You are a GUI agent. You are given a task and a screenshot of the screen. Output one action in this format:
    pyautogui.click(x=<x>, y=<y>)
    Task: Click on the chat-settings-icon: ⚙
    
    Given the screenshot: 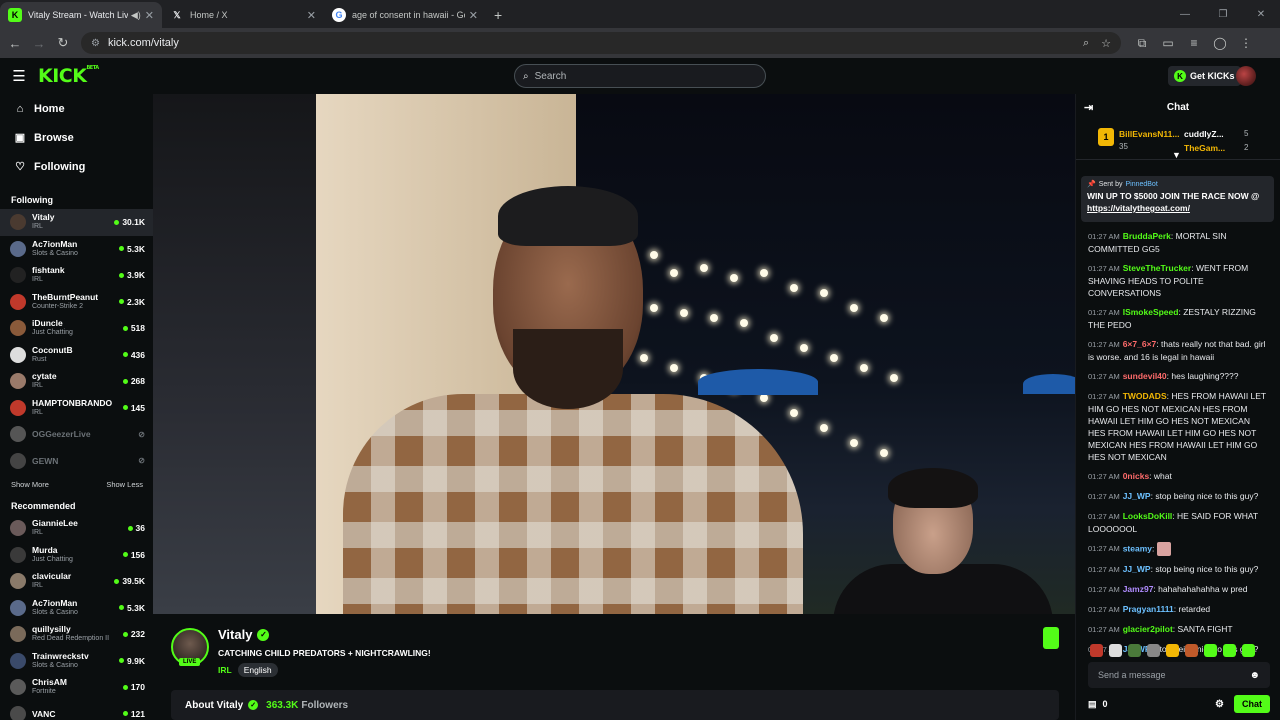 What is the action you would take?
    pyautogui.click(x=1219, y=704)
    